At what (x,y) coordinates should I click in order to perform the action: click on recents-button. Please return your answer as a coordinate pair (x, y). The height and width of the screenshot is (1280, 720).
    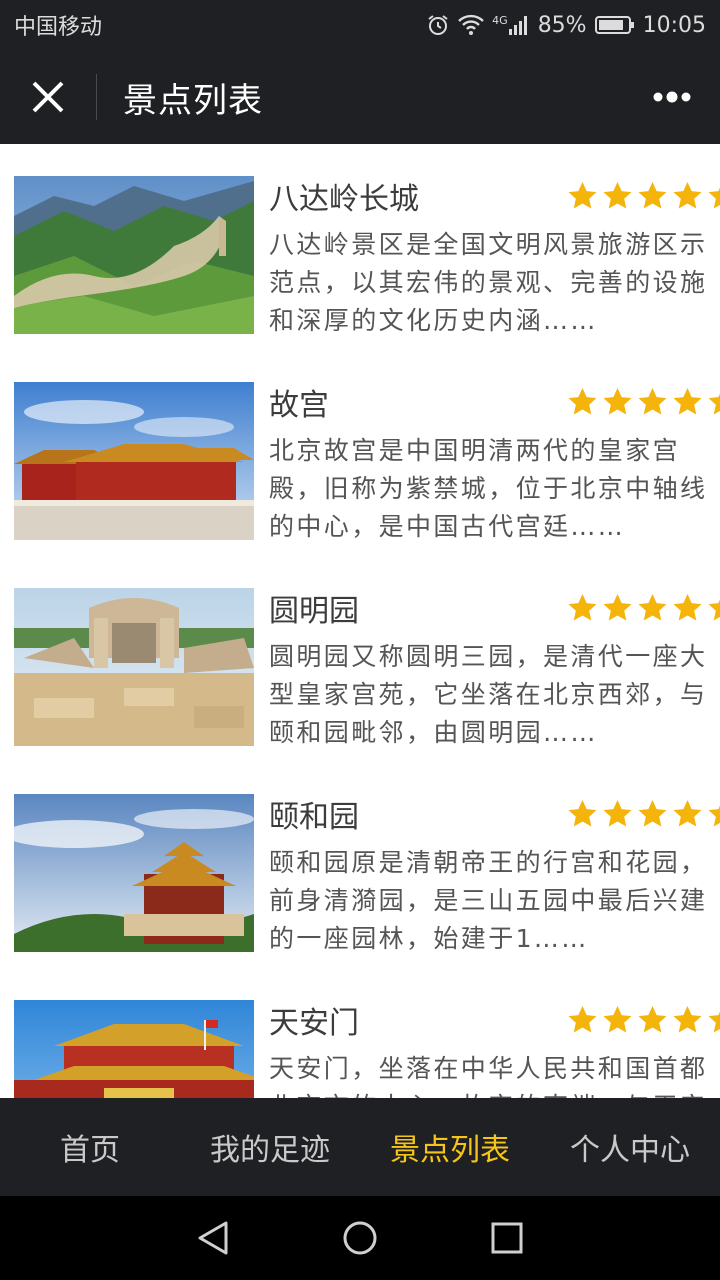
    Looking at the image, I should click on (507, 1238).